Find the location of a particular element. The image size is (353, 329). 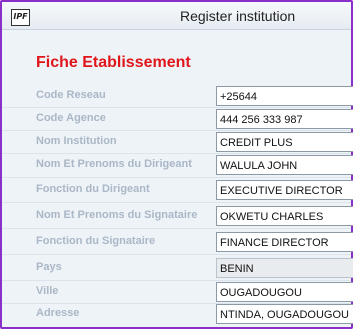

window-title: Register institution is located at coordinates (238, 16).